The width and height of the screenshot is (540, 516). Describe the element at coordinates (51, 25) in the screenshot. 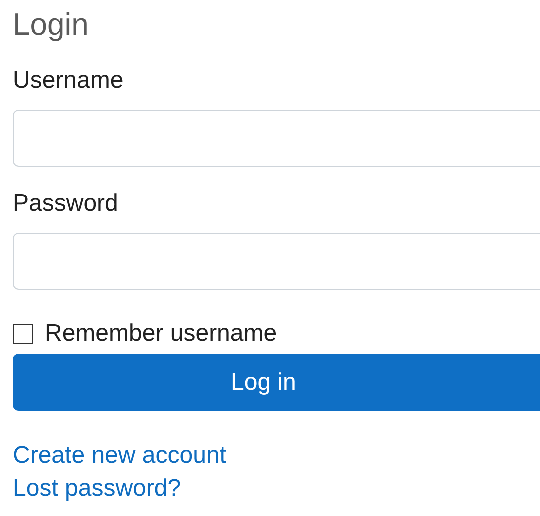

I see `login-title: Login` at that location.